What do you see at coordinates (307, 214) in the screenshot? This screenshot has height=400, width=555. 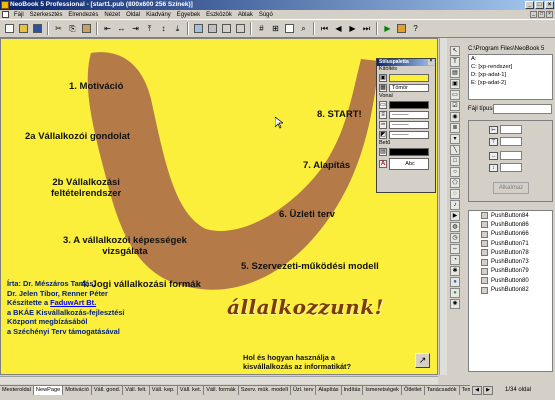 I see `menu-item-business-plan: 6. Üzleti terv` at bounding box center [307, 214].